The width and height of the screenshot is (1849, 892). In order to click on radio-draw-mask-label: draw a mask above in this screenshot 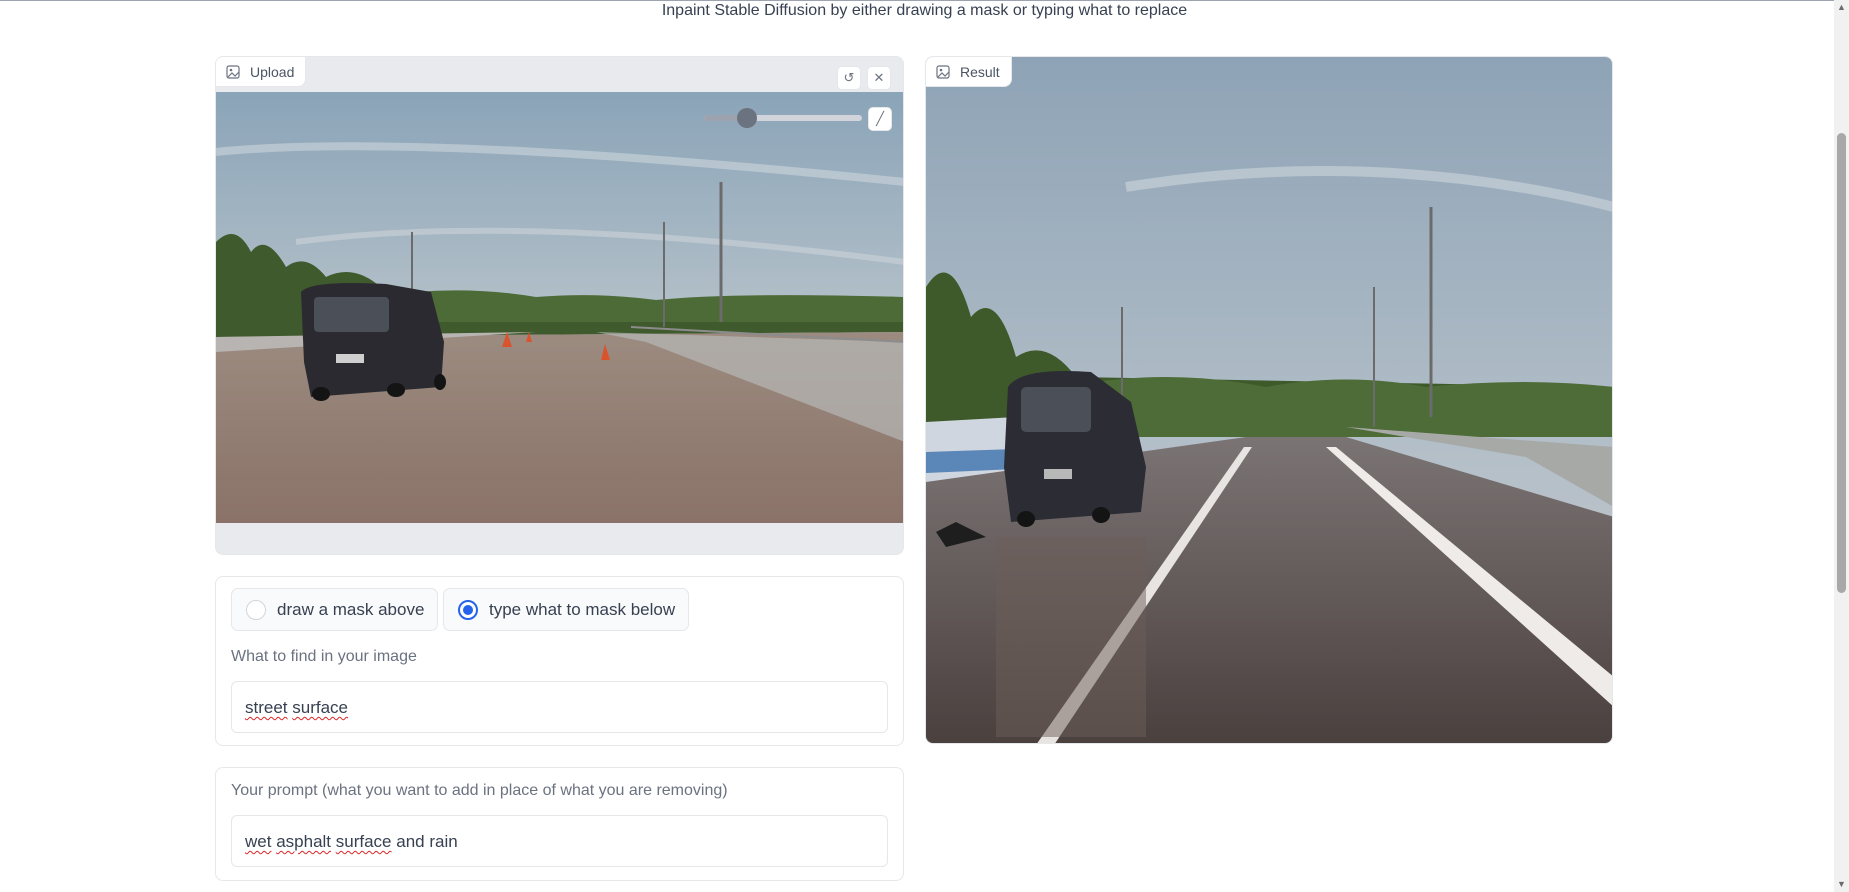, I will do `click(351, 609)`.